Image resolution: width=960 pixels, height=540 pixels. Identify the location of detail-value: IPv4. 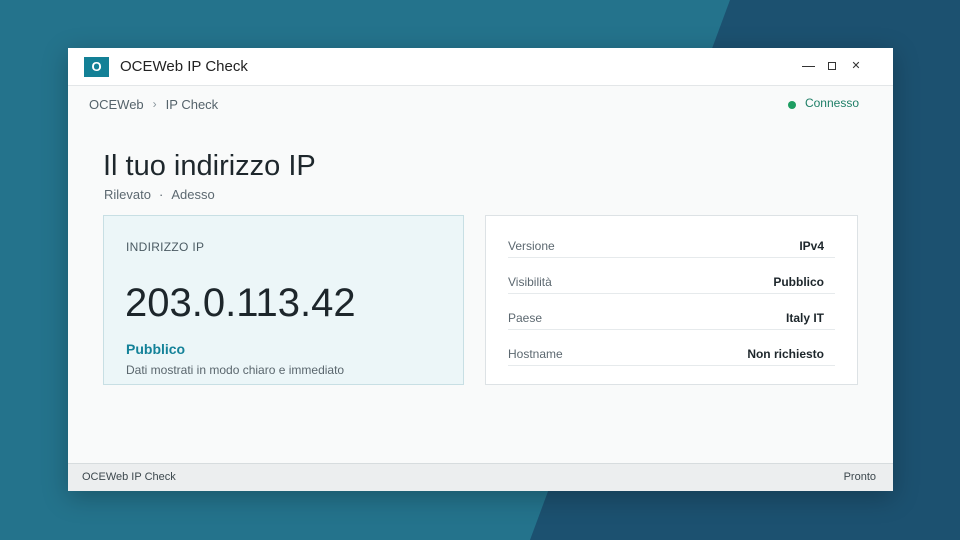
(811, 246).